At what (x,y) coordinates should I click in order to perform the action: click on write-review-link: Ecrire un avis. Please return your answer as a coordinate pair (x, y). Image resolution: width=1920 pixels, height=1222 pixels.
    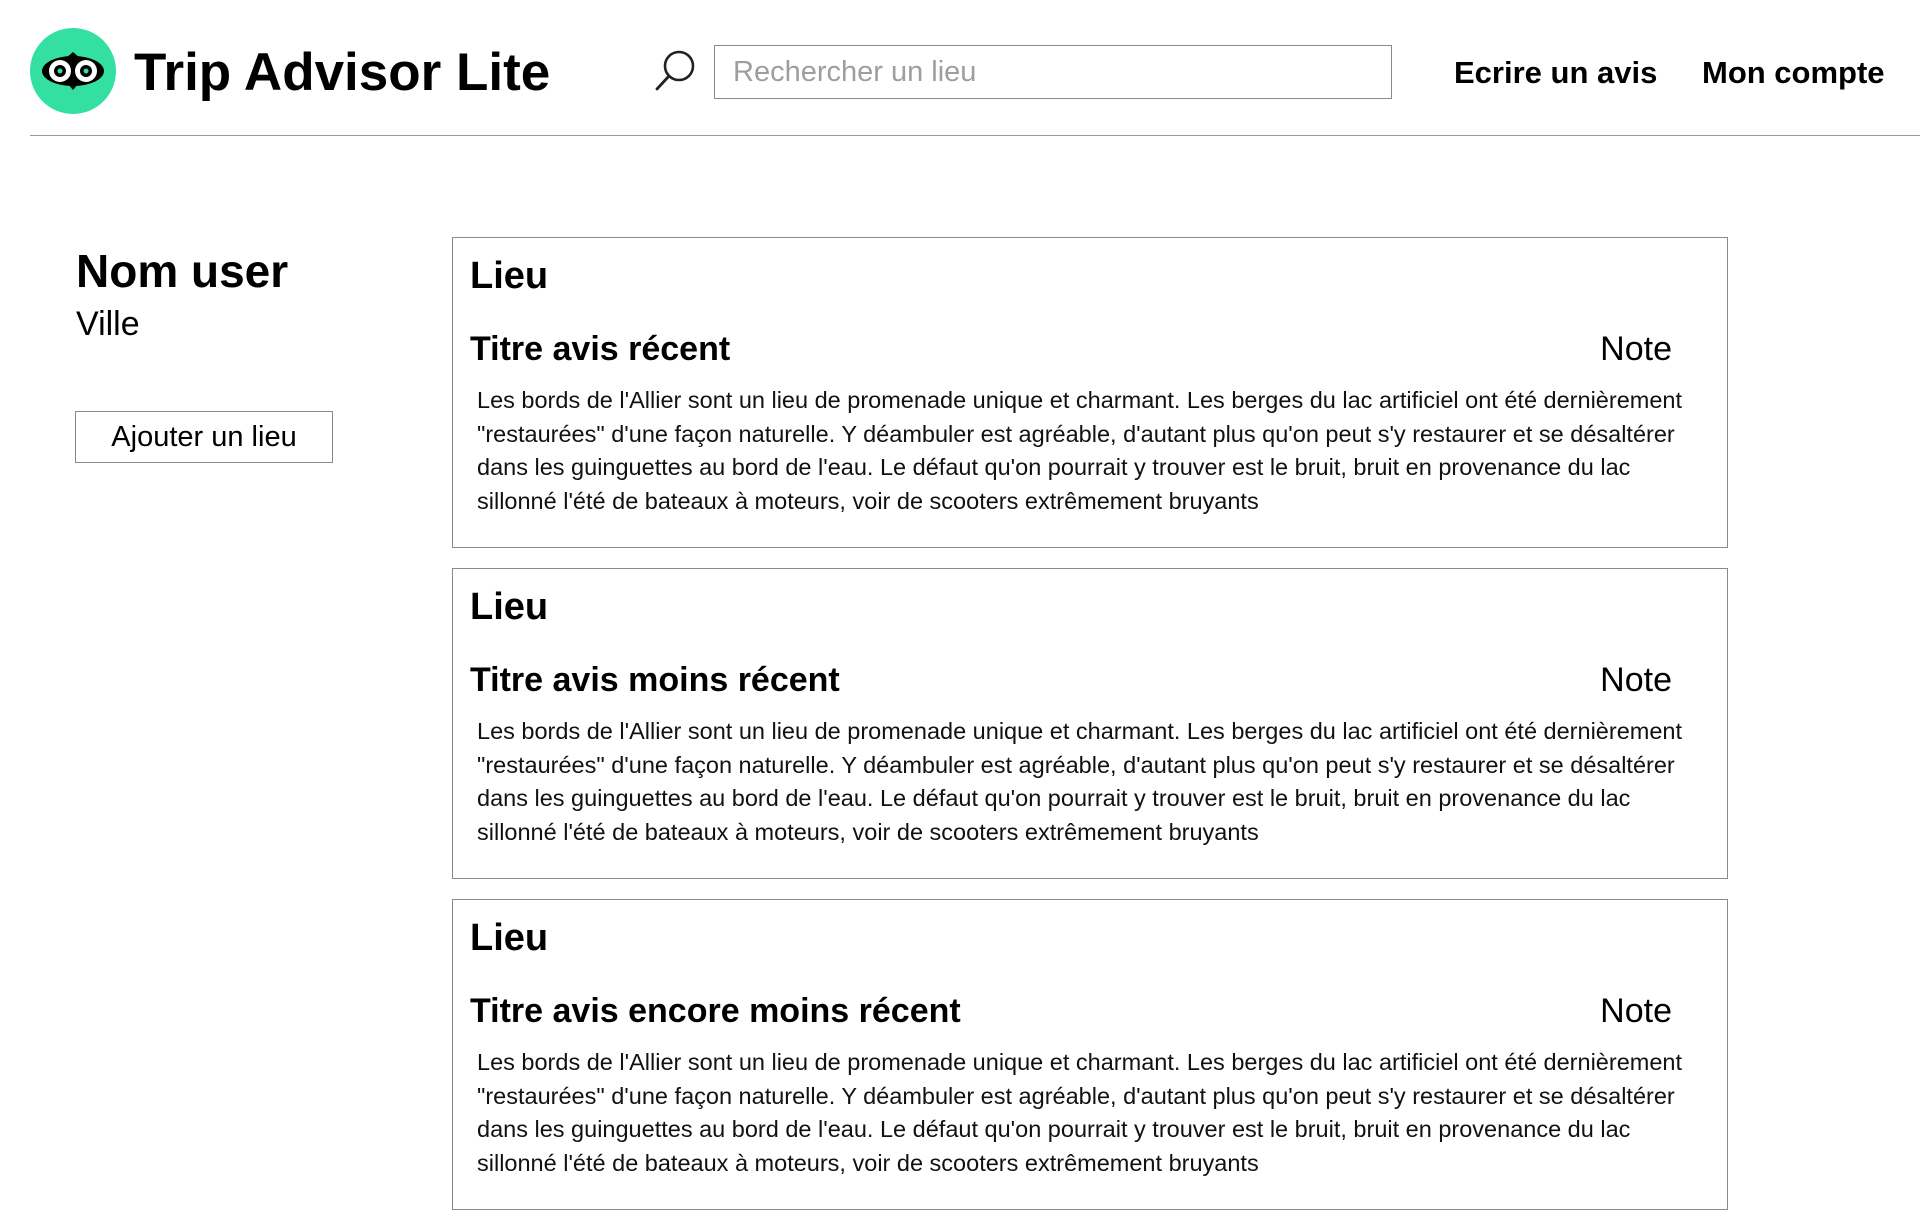
    Looking at the image, I should click on (1555, 73).